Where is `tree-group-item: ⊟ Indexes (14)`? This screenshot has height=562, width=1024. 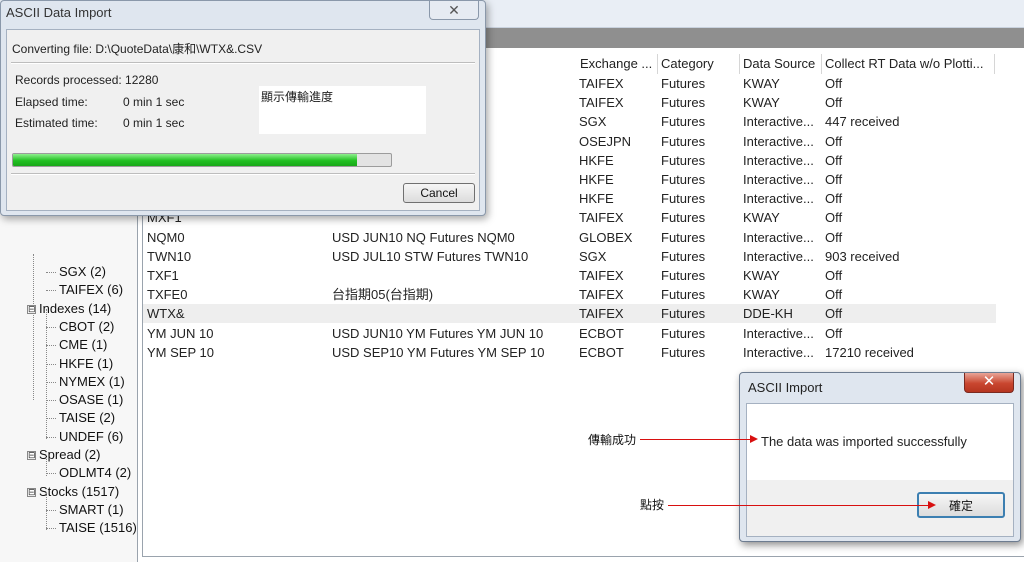
tree-group-item: ⊟ Indexes (14) is located at coordinates (69, 309).